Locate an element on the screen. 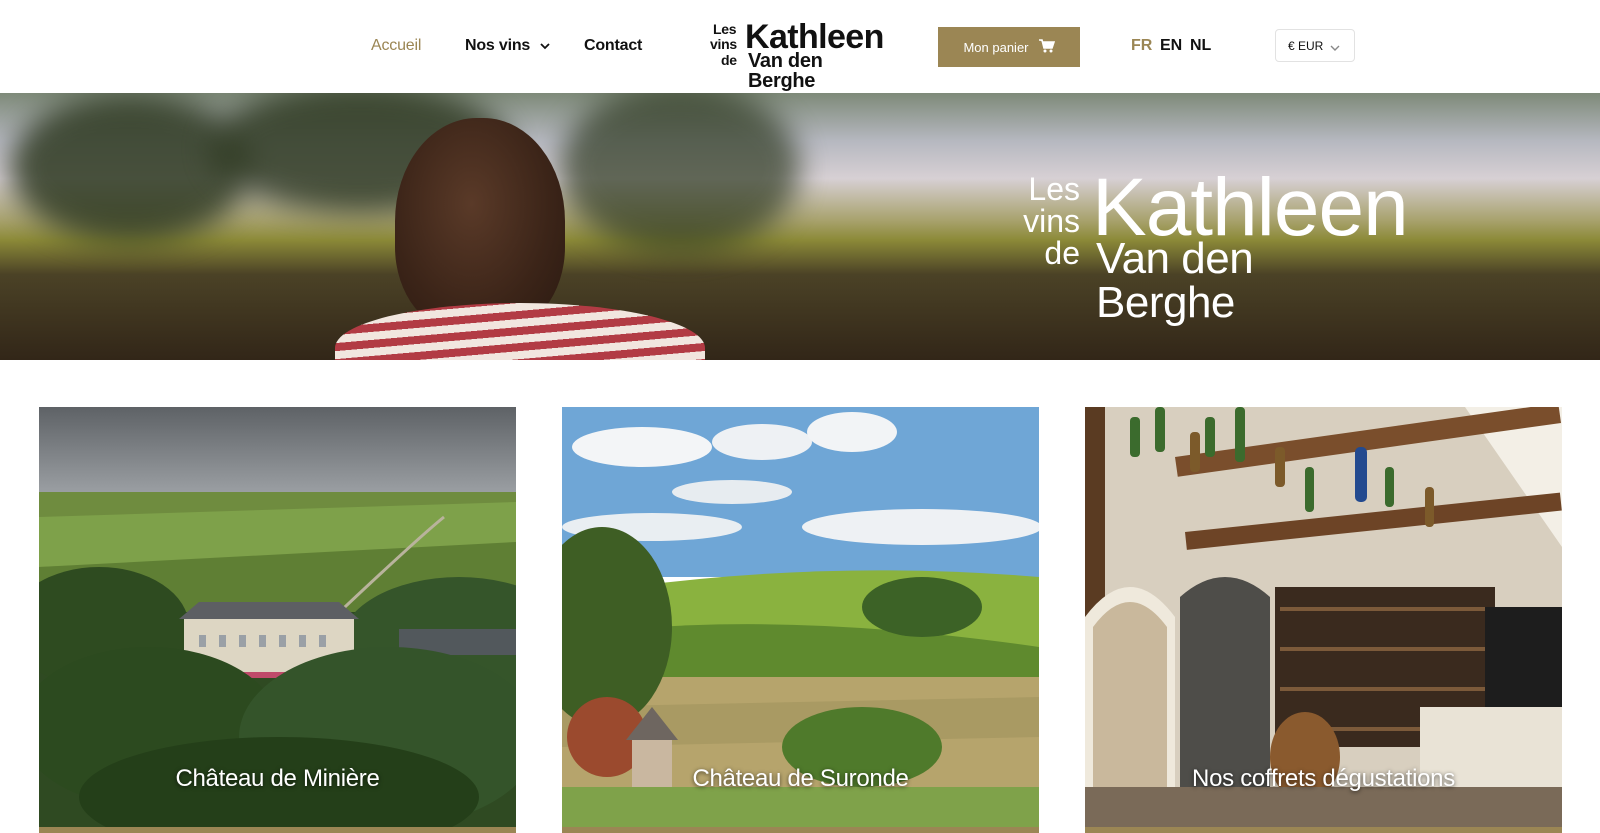 This screenshot has width=1600, height=833. nav-item-accueil: Accueil is located at coordinates (396, 46).